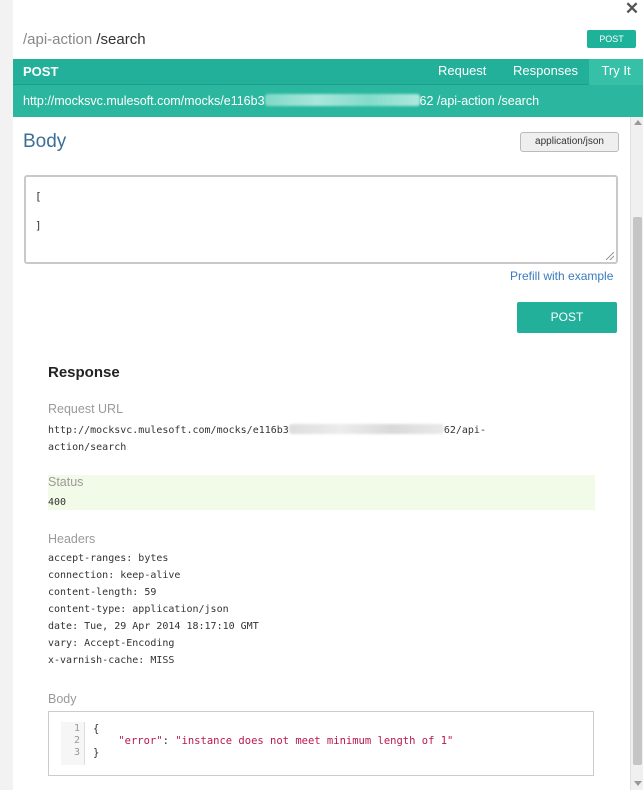  What do you see at coordinates (111, 660) in the screenshot?
I see `header-line: x-varnish-cache: MISS` at bounding box center [111, 660].